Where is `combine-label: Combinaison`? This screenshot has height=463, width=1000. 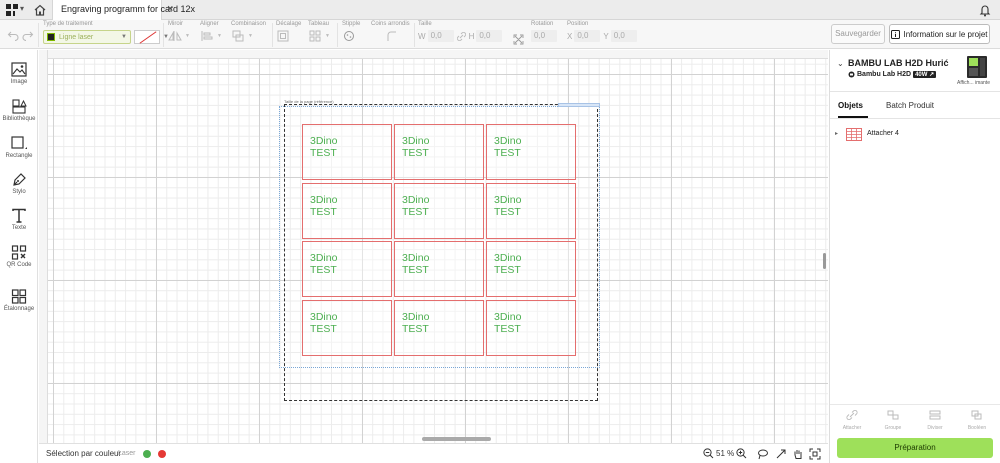 combine-label: Combinaison is located at coordinates (249, 24).